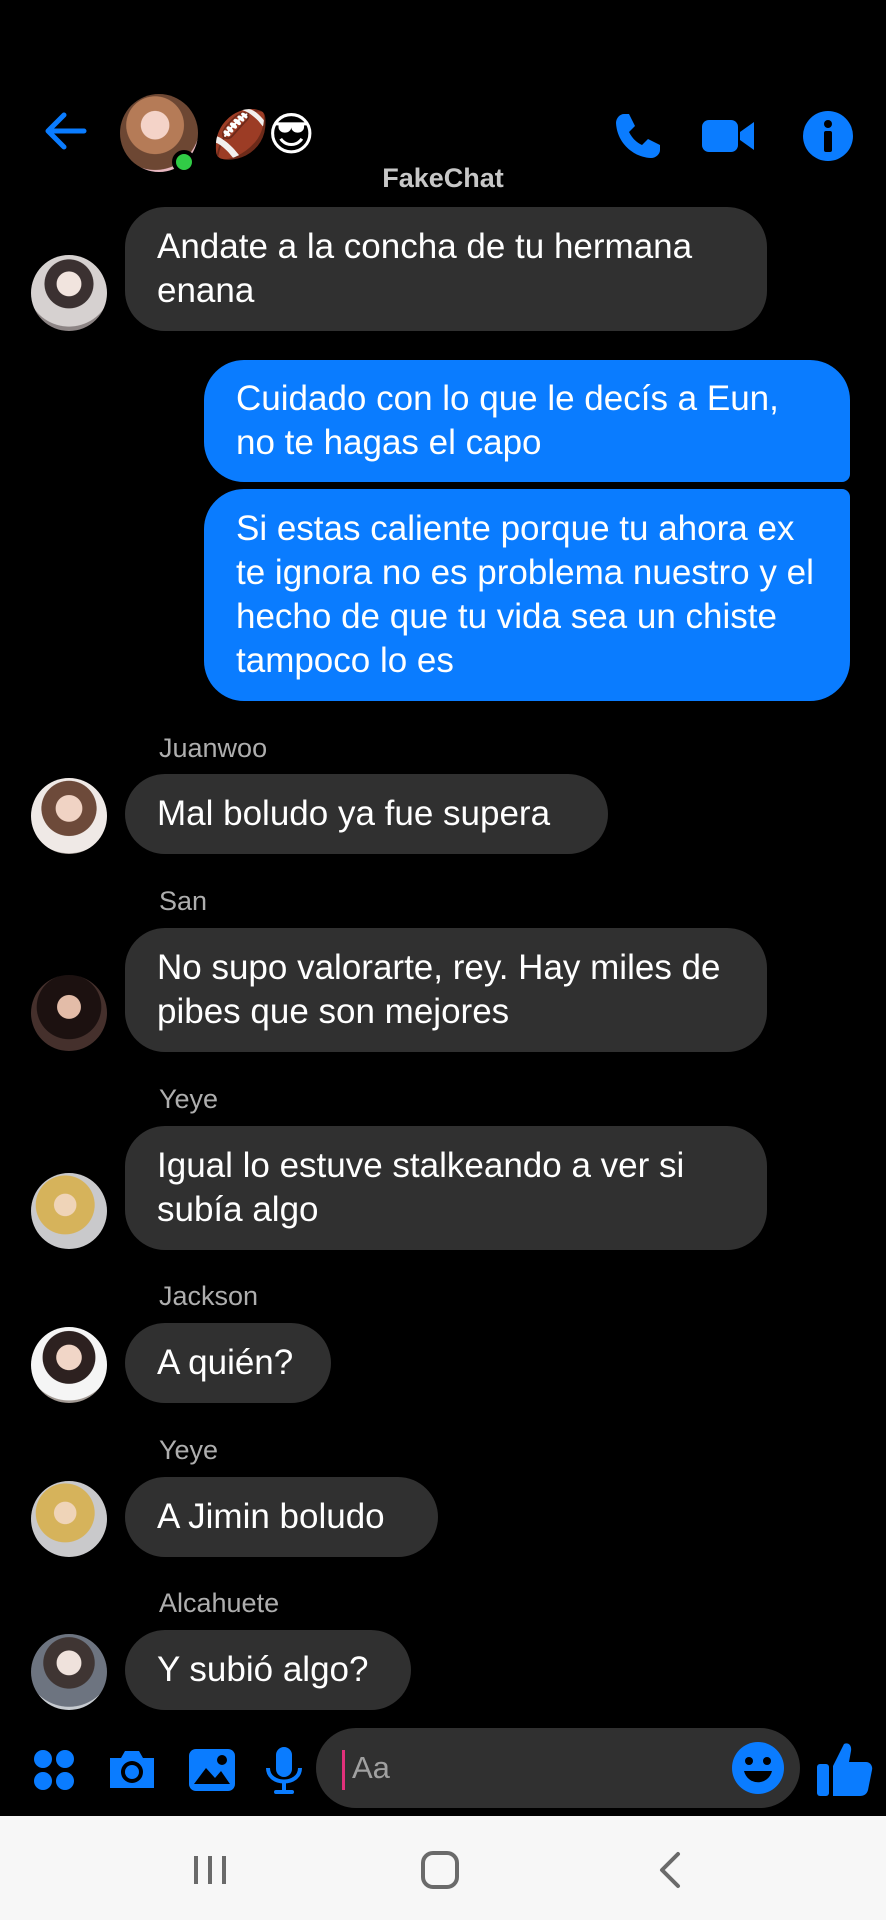 This screenshot has height=1920, width=886. I want to click on sender-name: Jackson, so click(209, 1296).